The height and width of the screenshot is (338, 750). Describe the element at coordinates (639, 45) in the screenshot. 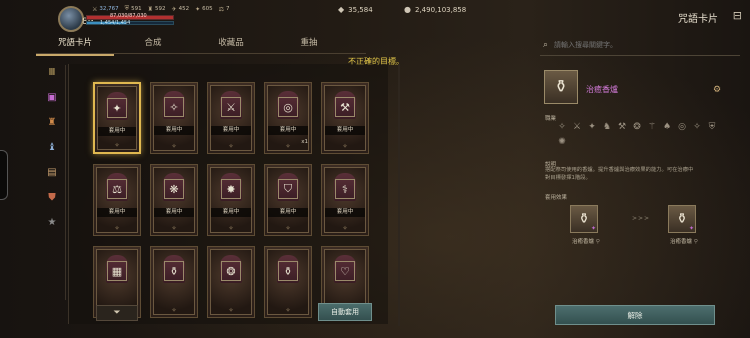

I see `search-input` at that location.